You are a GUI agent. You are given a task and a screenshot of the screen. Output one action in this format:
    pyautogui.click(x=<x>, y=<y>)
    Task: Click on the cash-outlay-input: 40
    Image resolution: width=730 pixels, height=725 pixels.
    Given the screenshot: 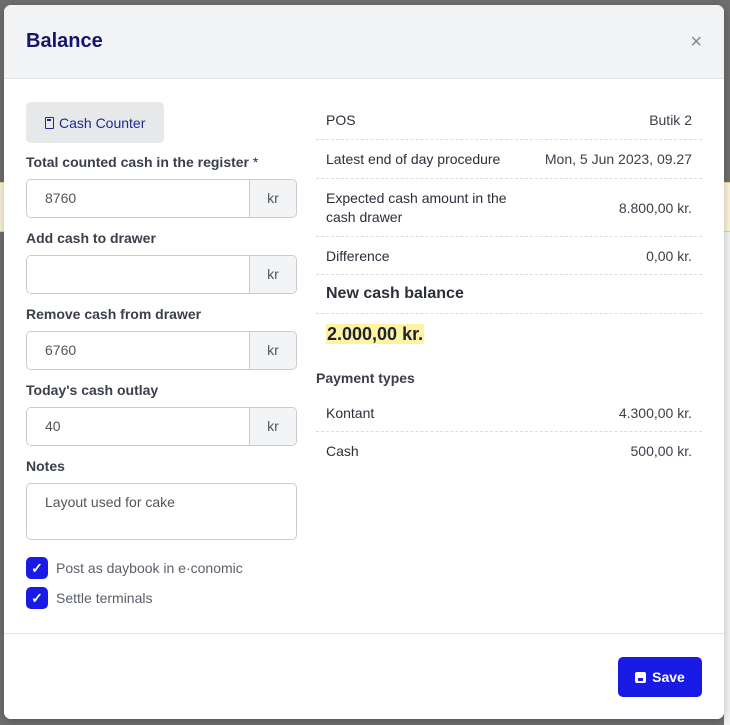 What is the action you would take?
    pyautogui.click(x=138, y=426)
    